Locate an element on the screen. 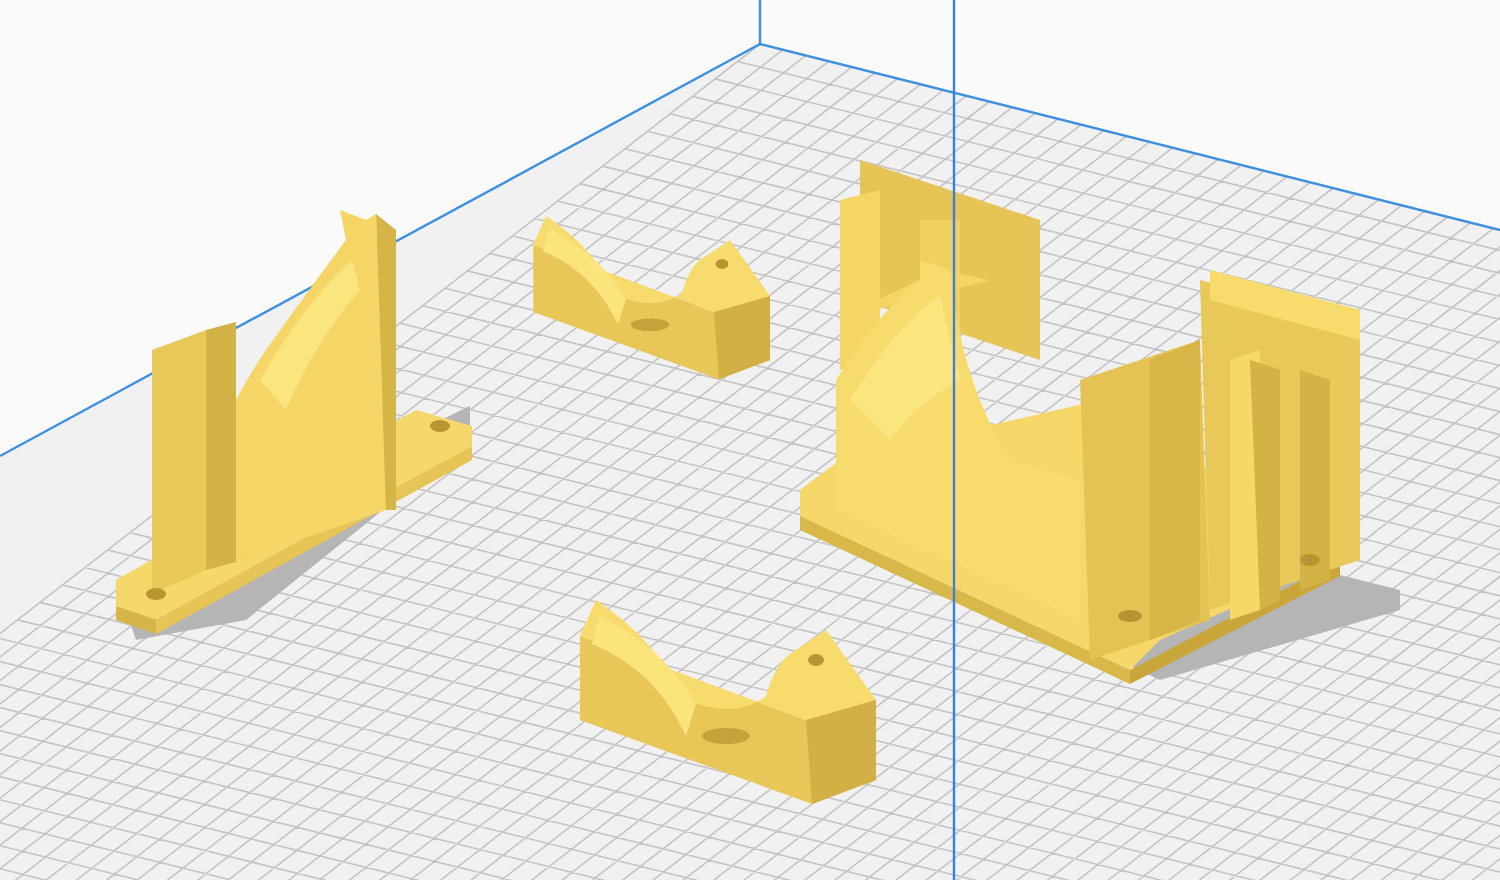 This screenshot has width=1500, height=880. axis-line is located at coordinates (760, 22).